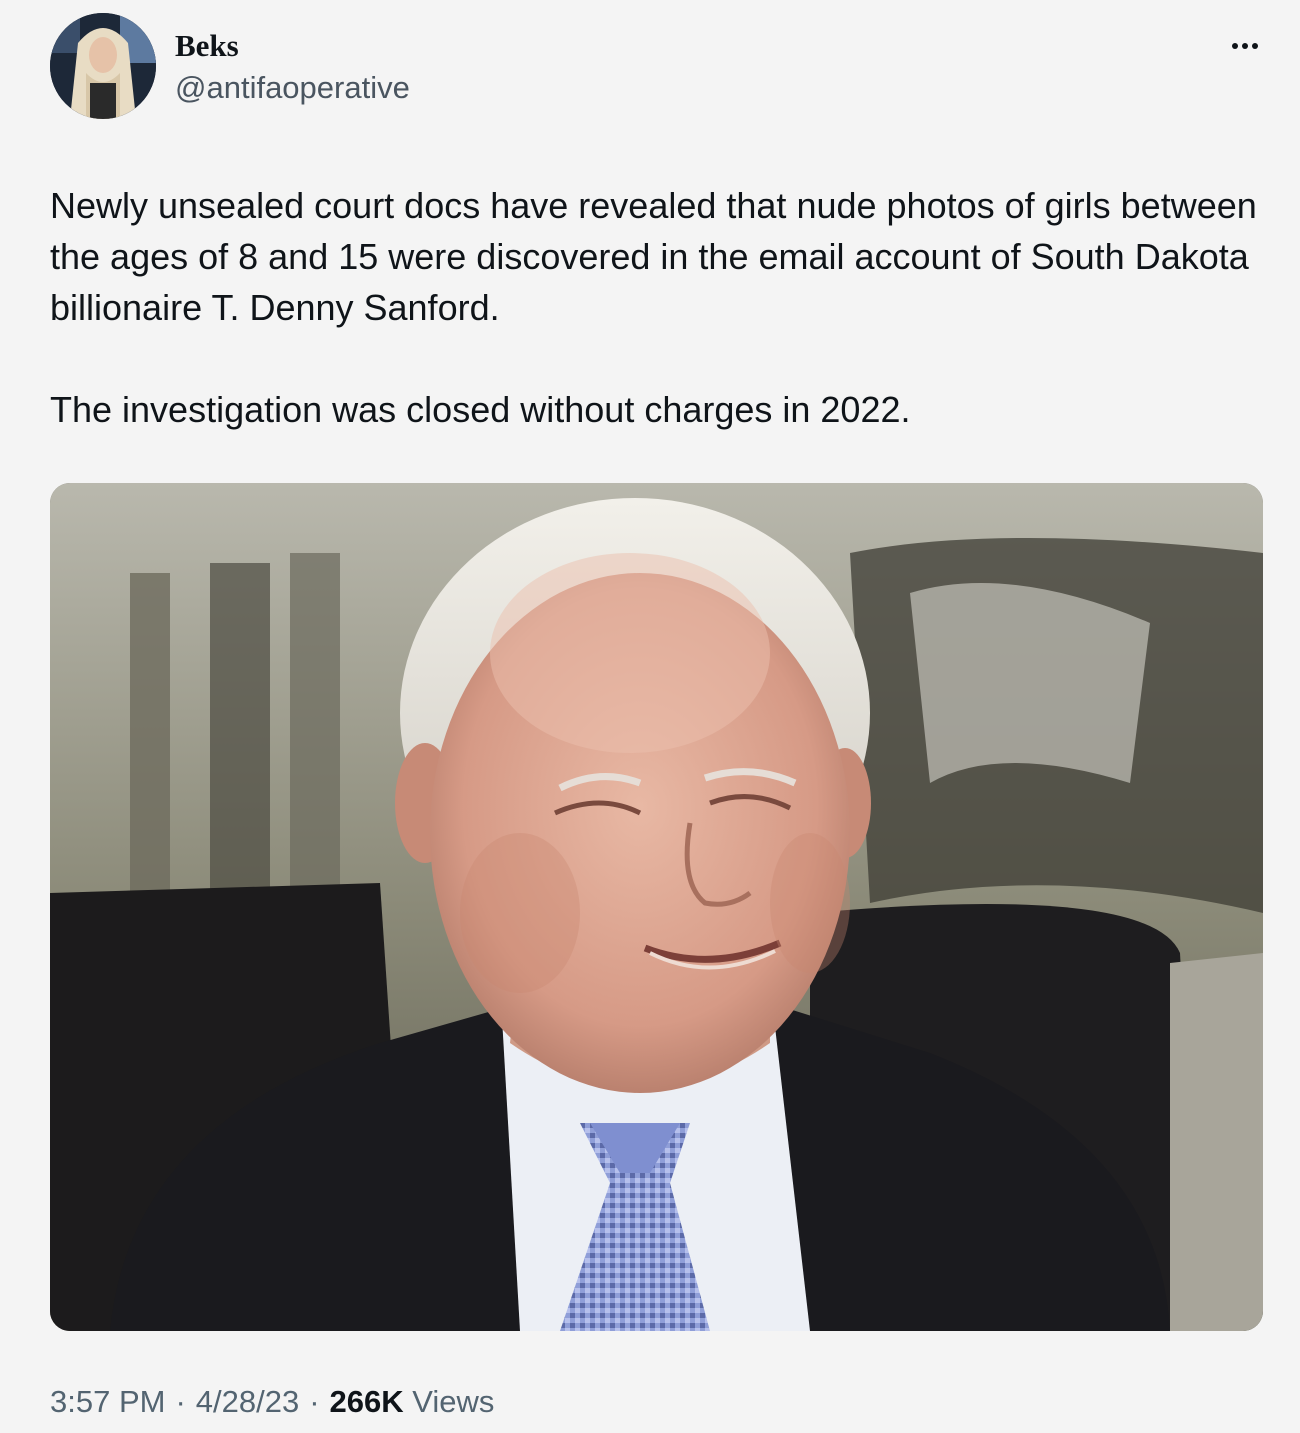  I want to click on views-label: Views, so click(453, 1401).